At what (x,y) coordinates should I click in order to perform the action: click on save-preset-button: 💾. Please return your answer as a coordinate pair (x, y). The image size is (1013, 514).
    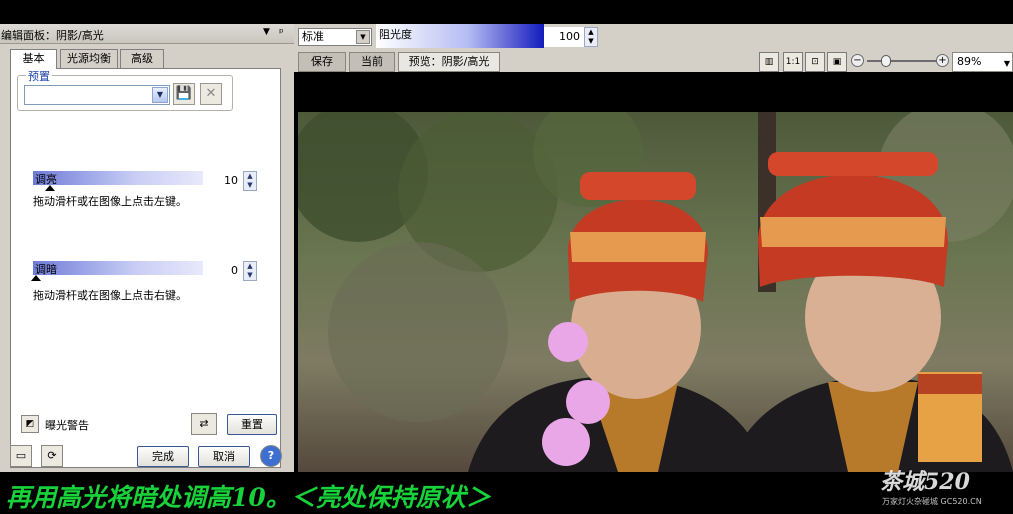
    Looking at the image, I should click on (184, 94).